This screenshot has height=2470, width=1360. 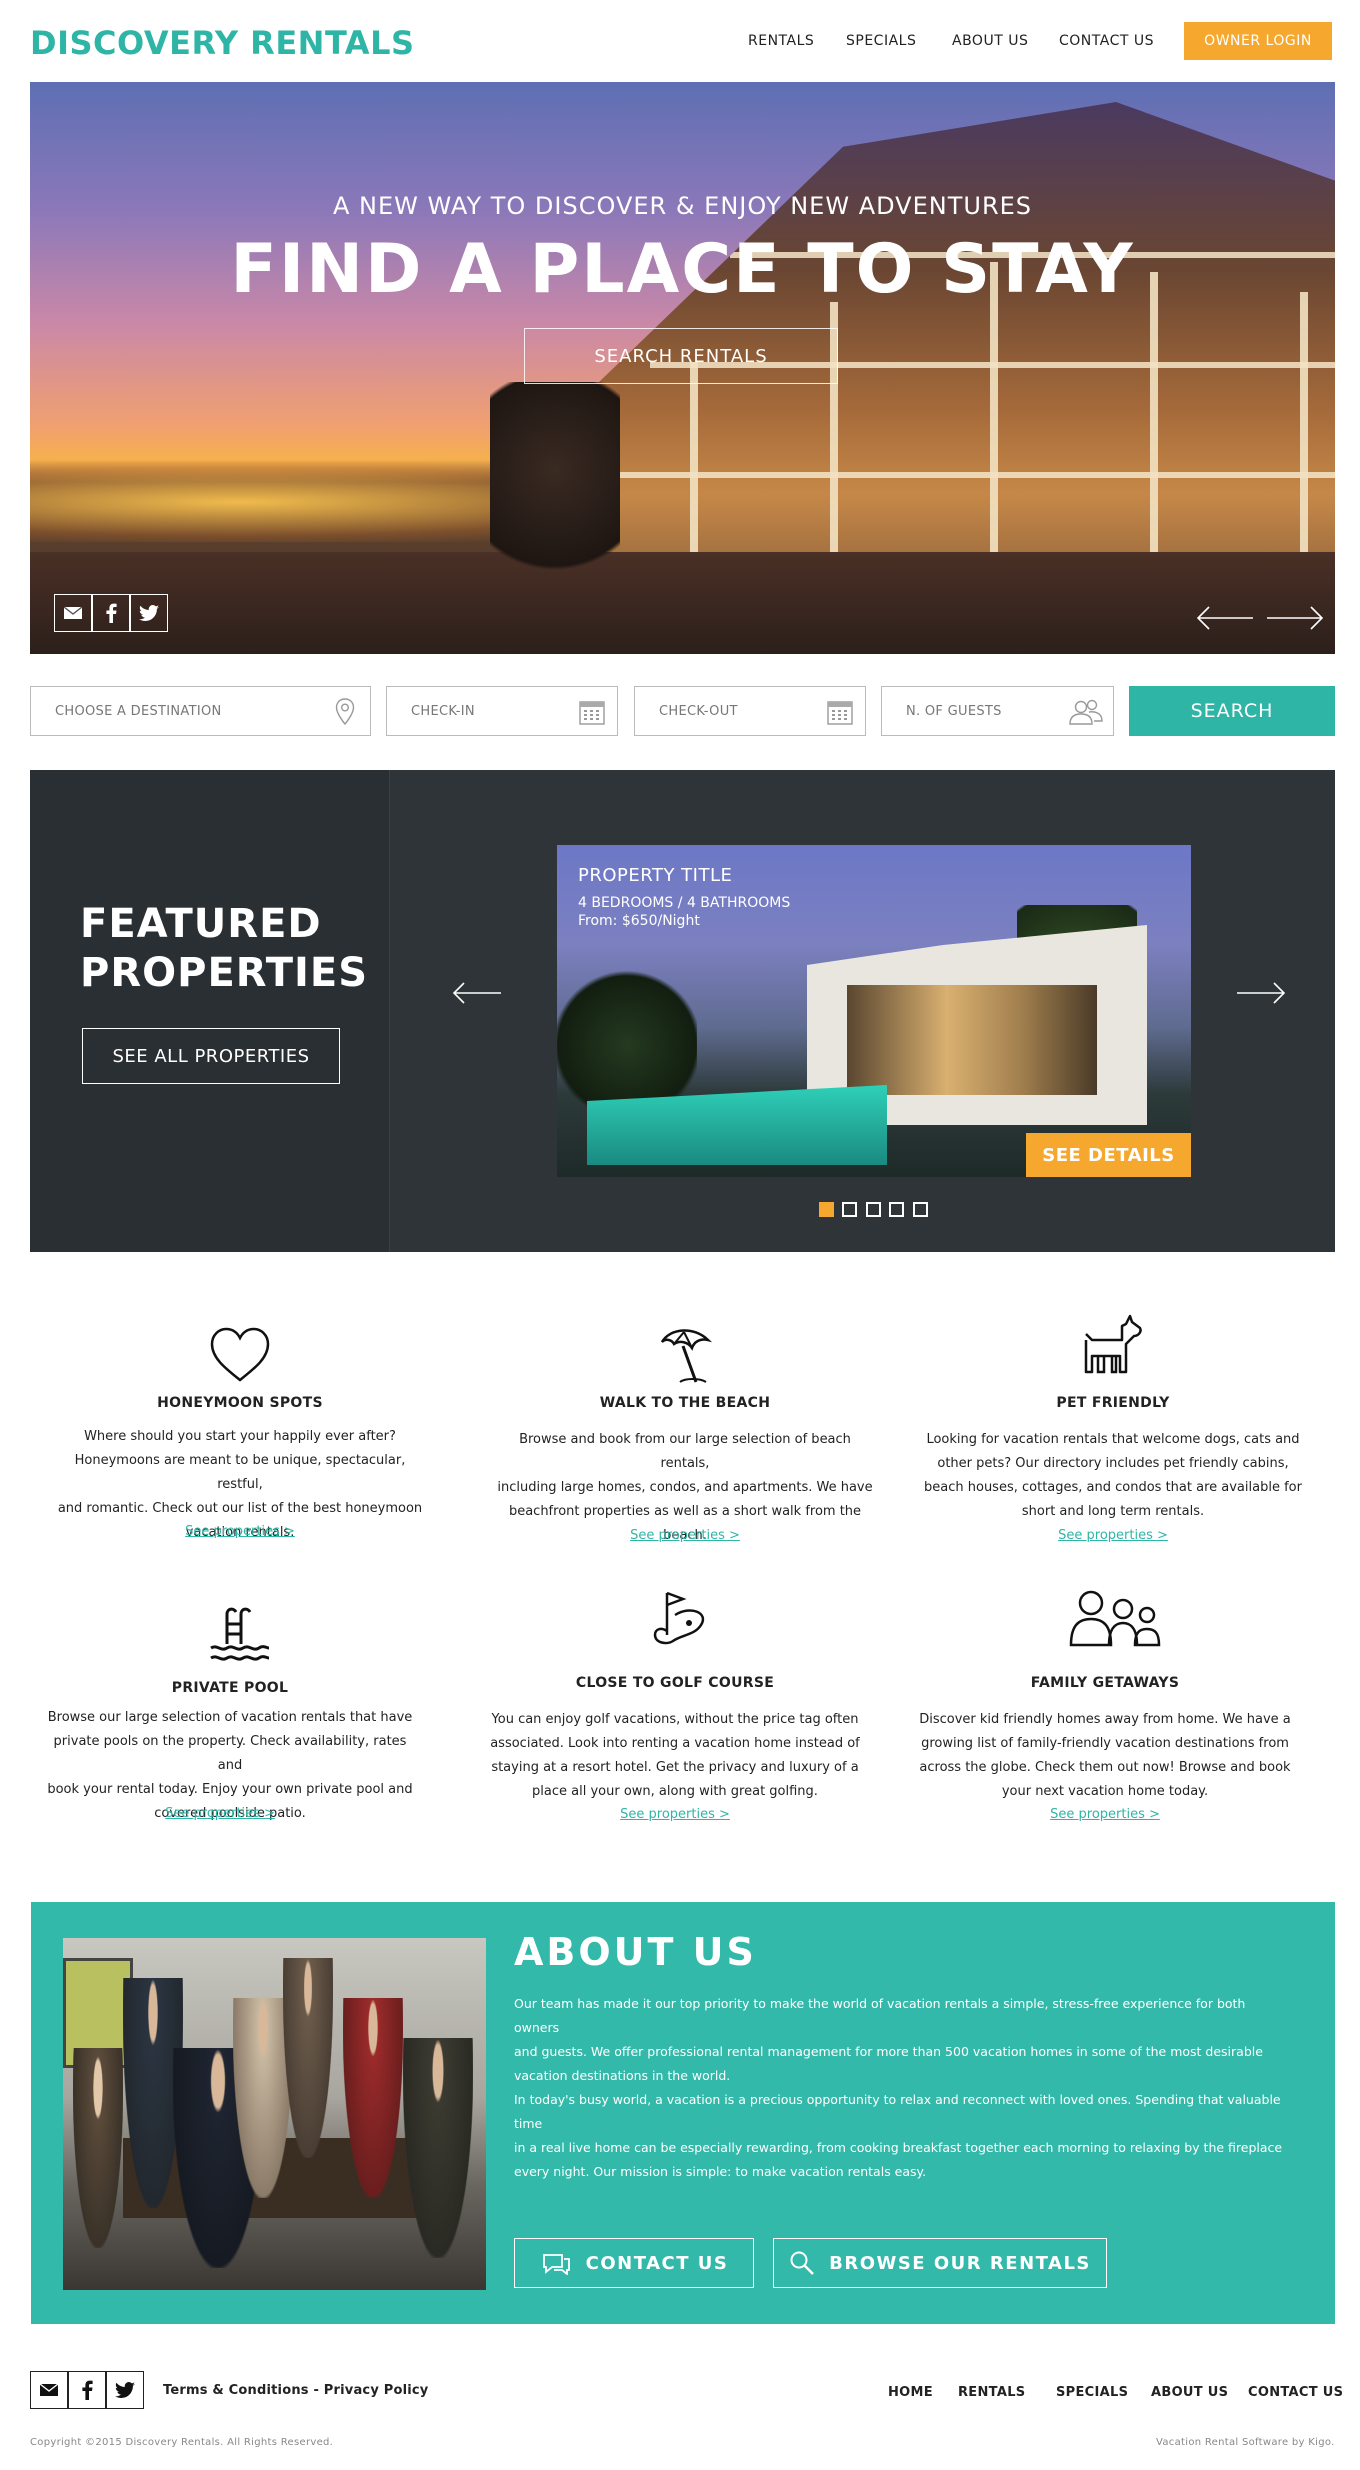 What do you see at coordinates (87, 2390) in the screenshot?
I see `footer-facebook-icon` at bounding box center [87, 2390].